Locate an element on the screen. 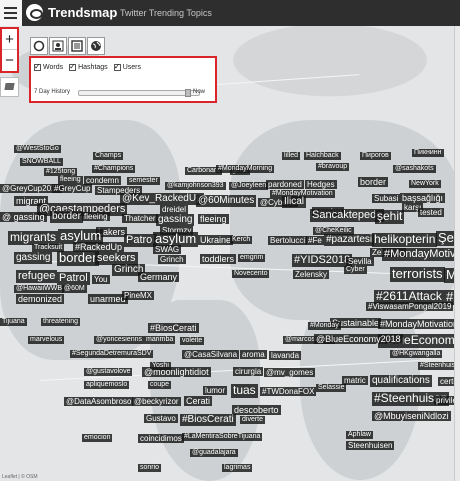  trend-tag: Zelensky is located at coordinates (311, 275).